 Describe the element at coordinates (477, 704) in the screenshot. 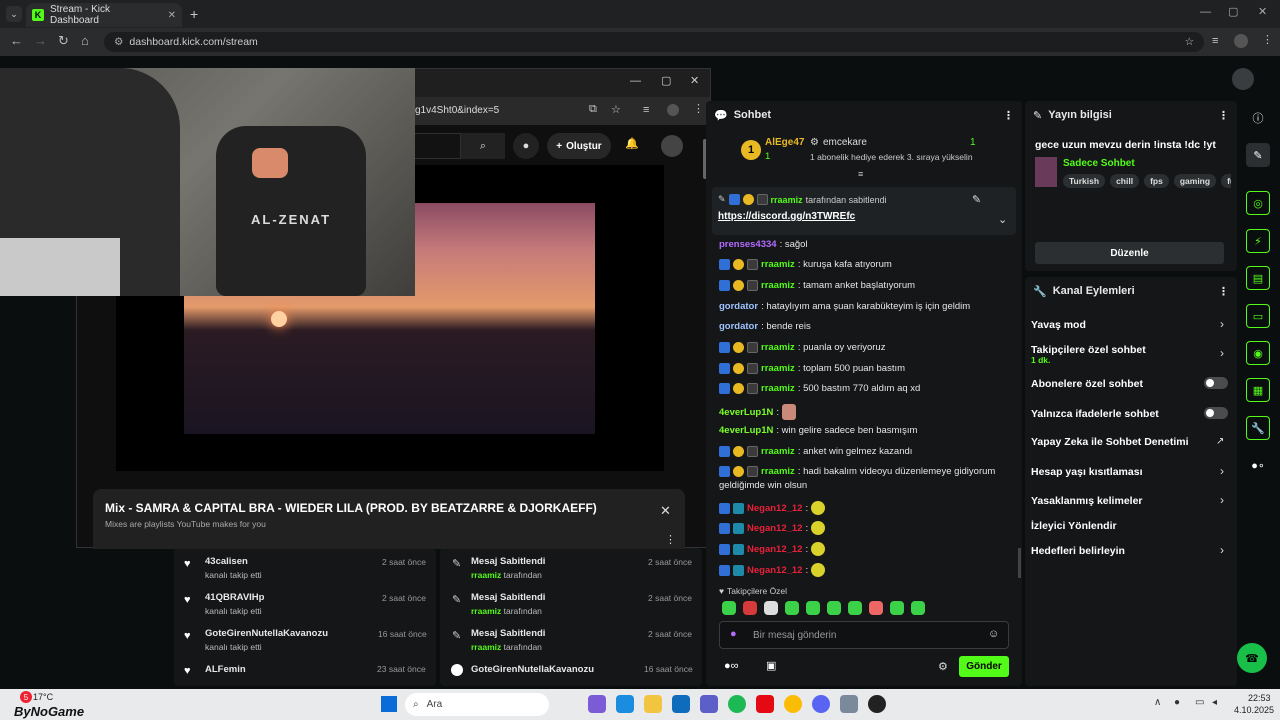

I see `taskbar-search: ⌕ Ara` at that location.